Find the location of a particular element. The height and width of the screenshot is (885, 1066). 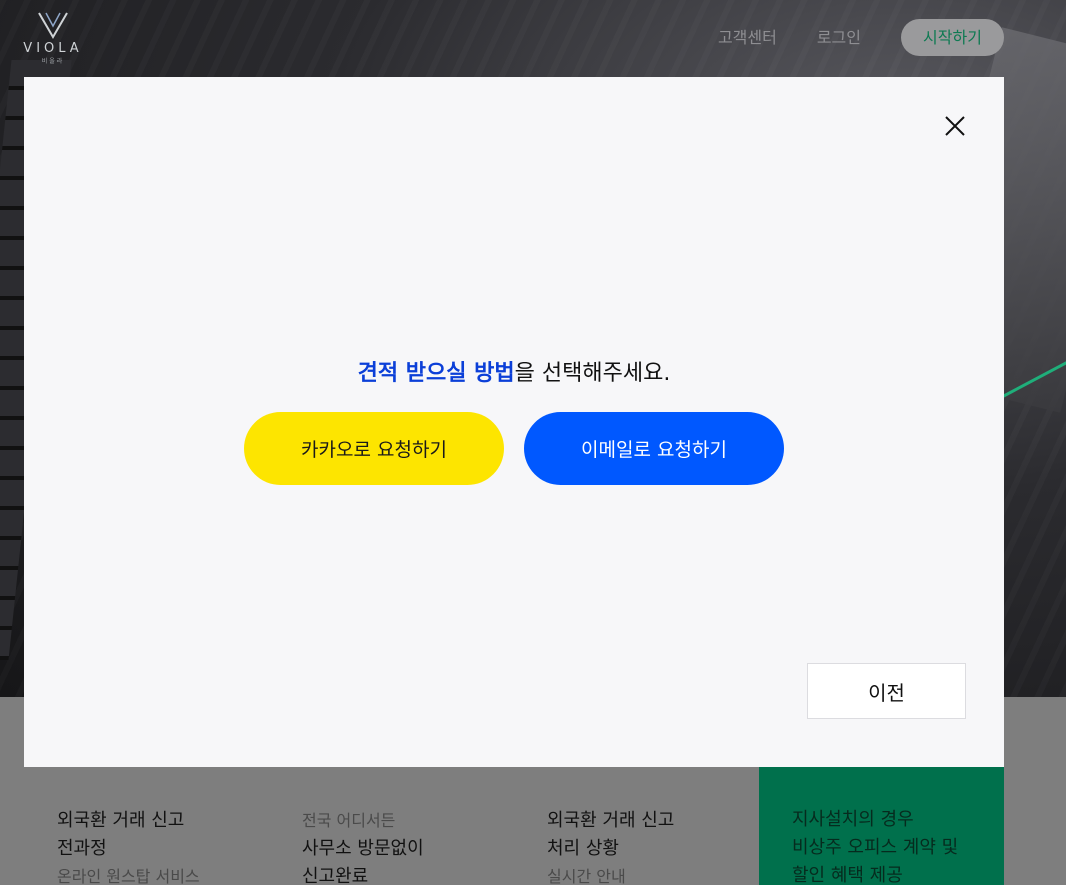

viola-logo: VIOLA 비올라 is located at coordinates (53, 39).